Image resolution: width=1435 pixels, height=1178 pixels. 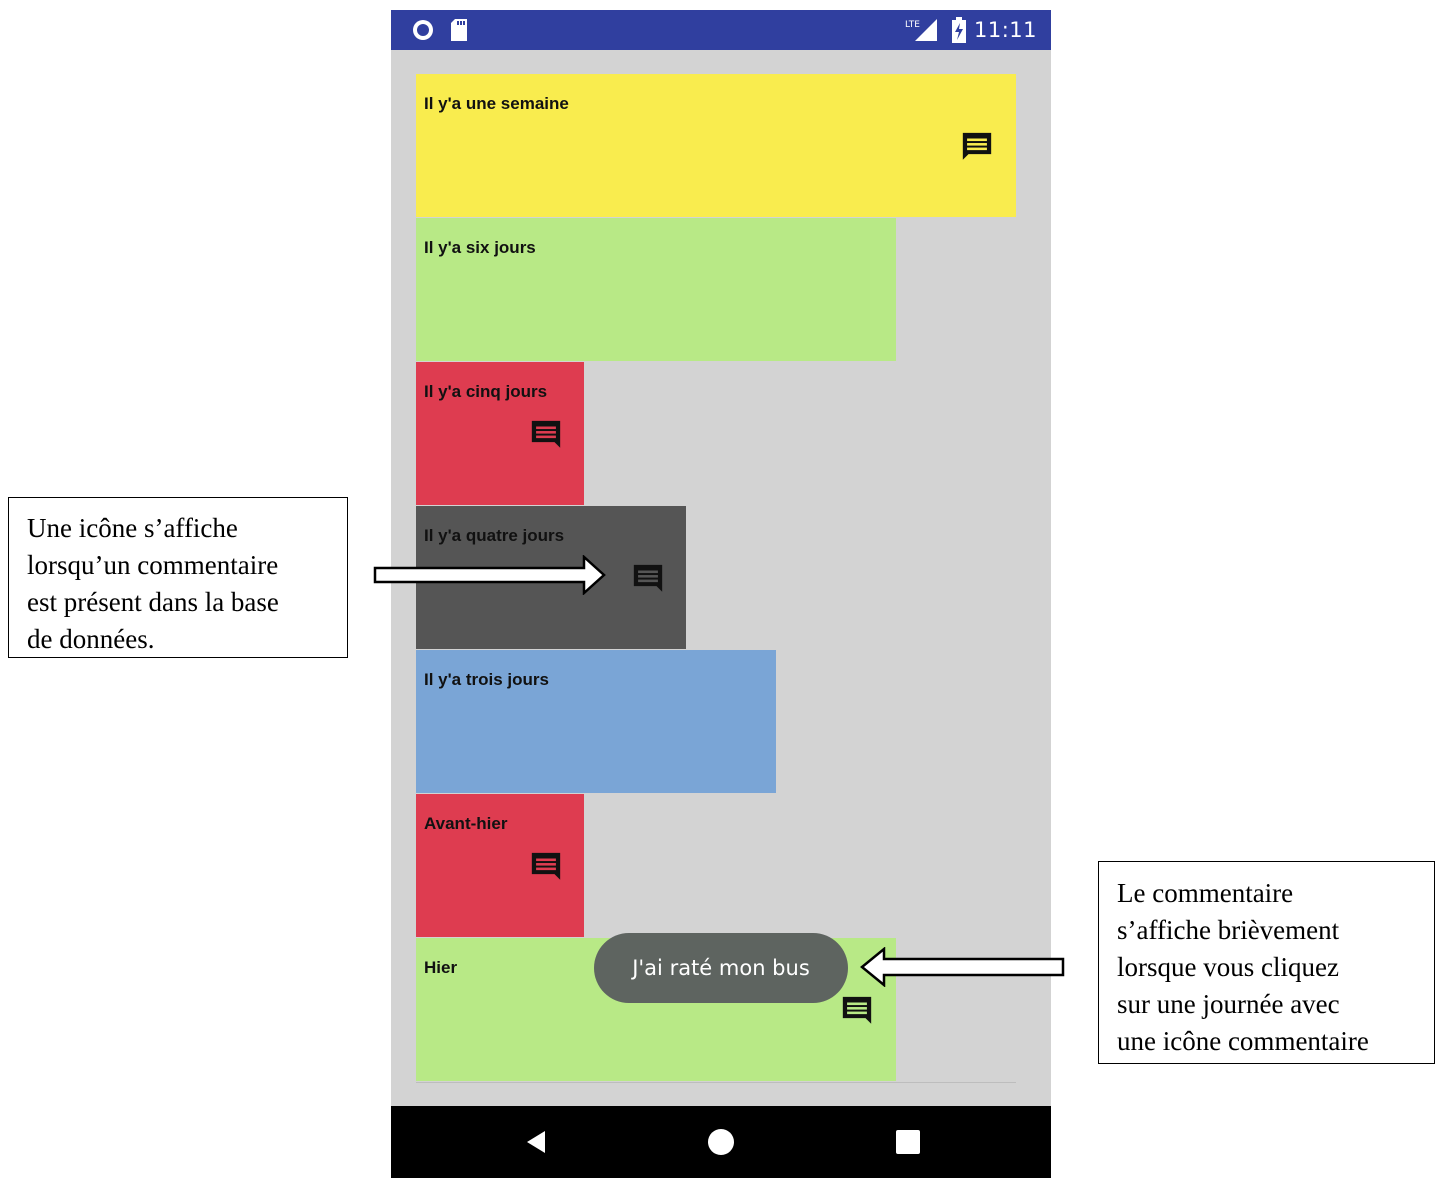 What do you see at coordinates (466, 823) in the screenshot?
I see `mood-label: Avant-hier` at bounding box center [466, 823].